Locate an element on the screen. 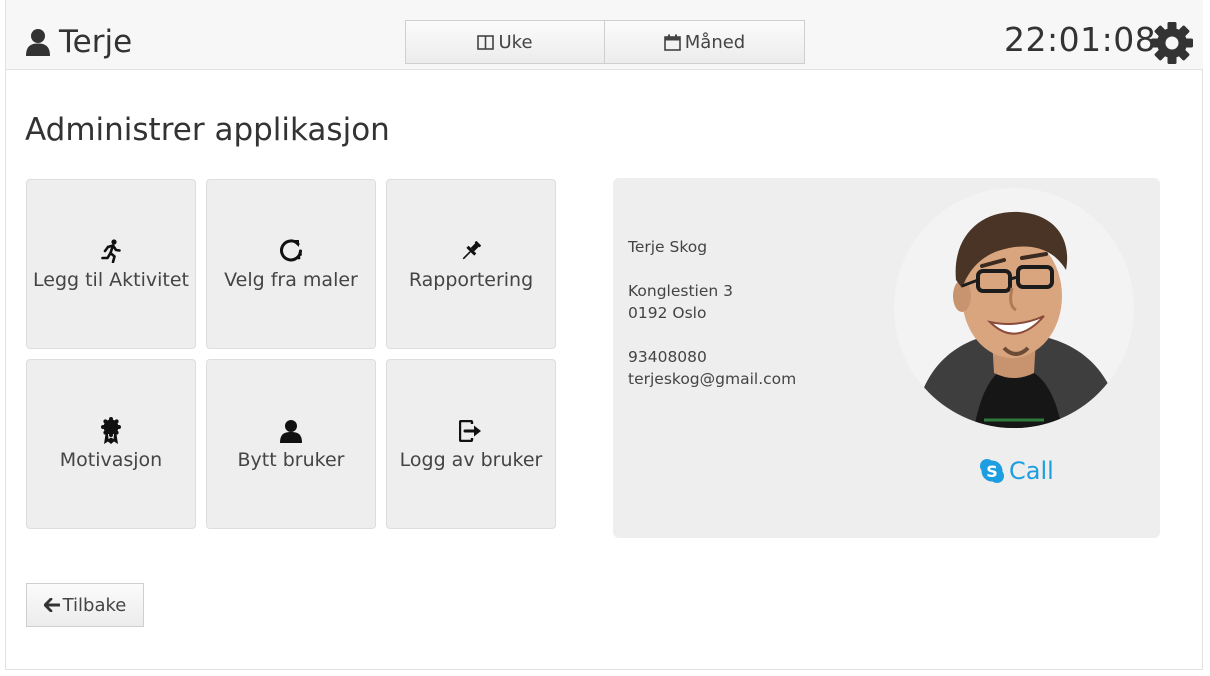 The image size is (1210, 676). week-view-label: Uke is located at coordinates (515, 42).